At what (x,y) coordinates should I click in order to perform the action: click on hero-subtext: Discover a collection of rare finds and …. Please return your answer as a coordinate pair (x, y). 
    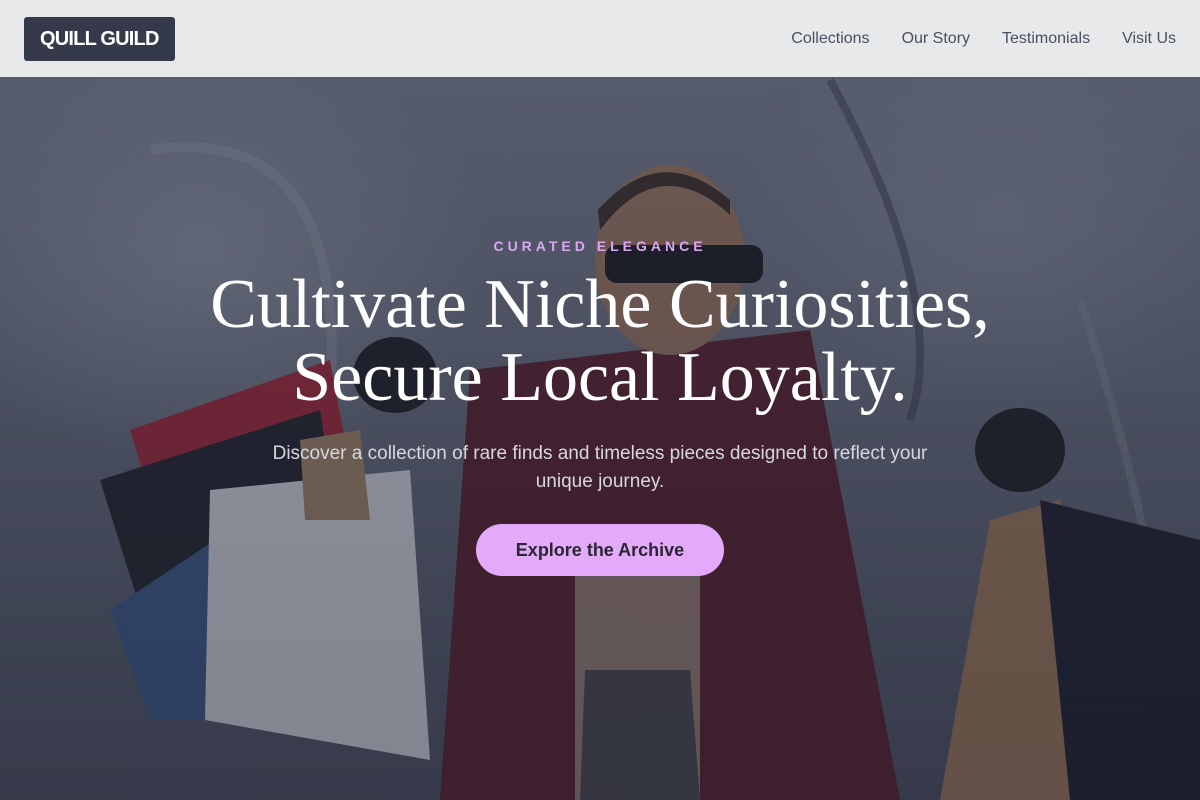
    Looking at the image, I should click on (600, 467).